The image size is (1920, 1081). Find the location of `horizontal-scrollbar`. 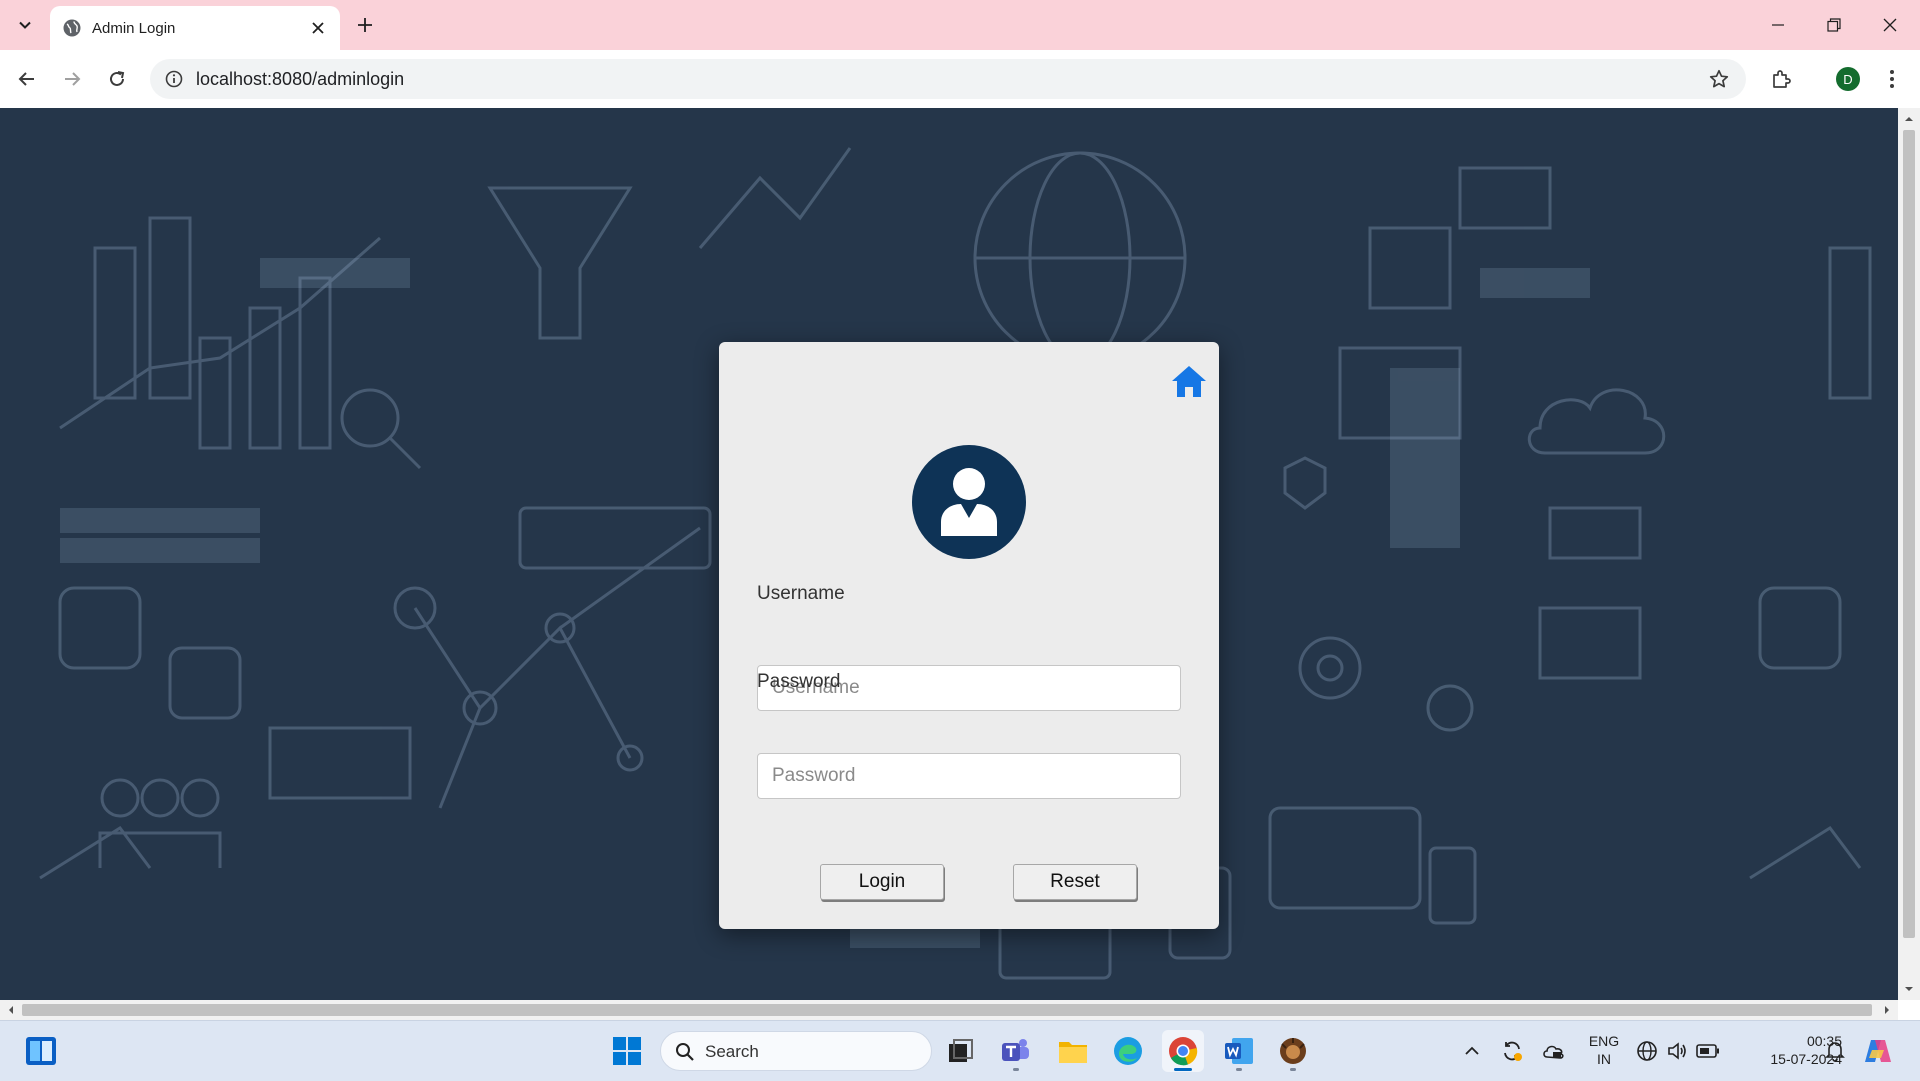

horizontal-scrollbar is located at coordinates (949, 1010).